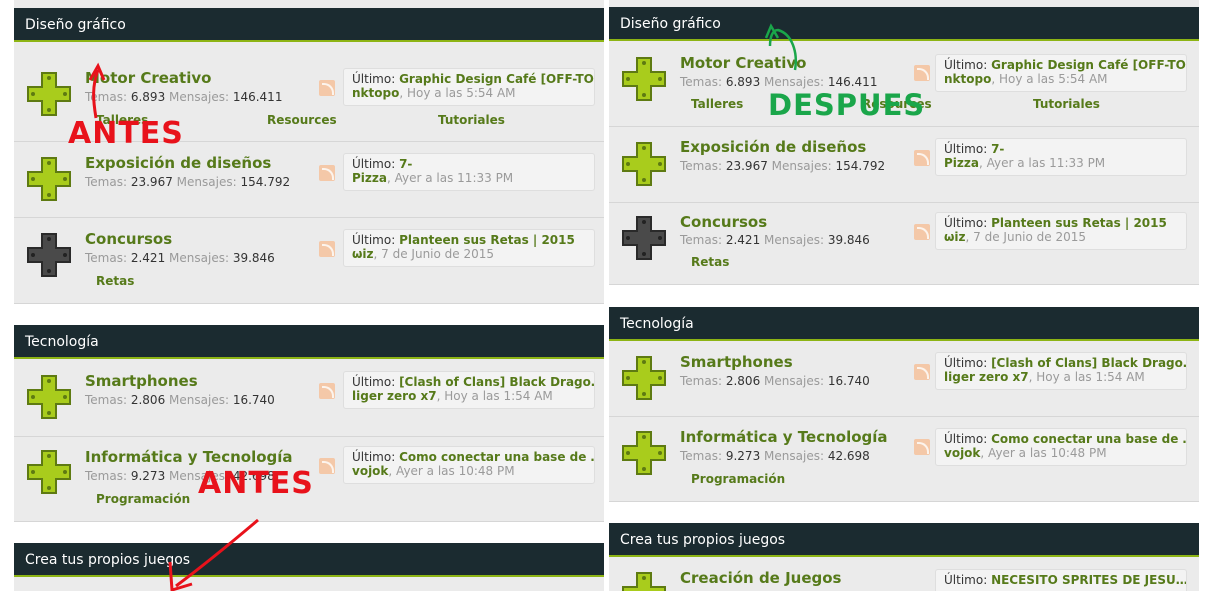  I want to click on category-title: Diseño gráfico, so click(670, 24).